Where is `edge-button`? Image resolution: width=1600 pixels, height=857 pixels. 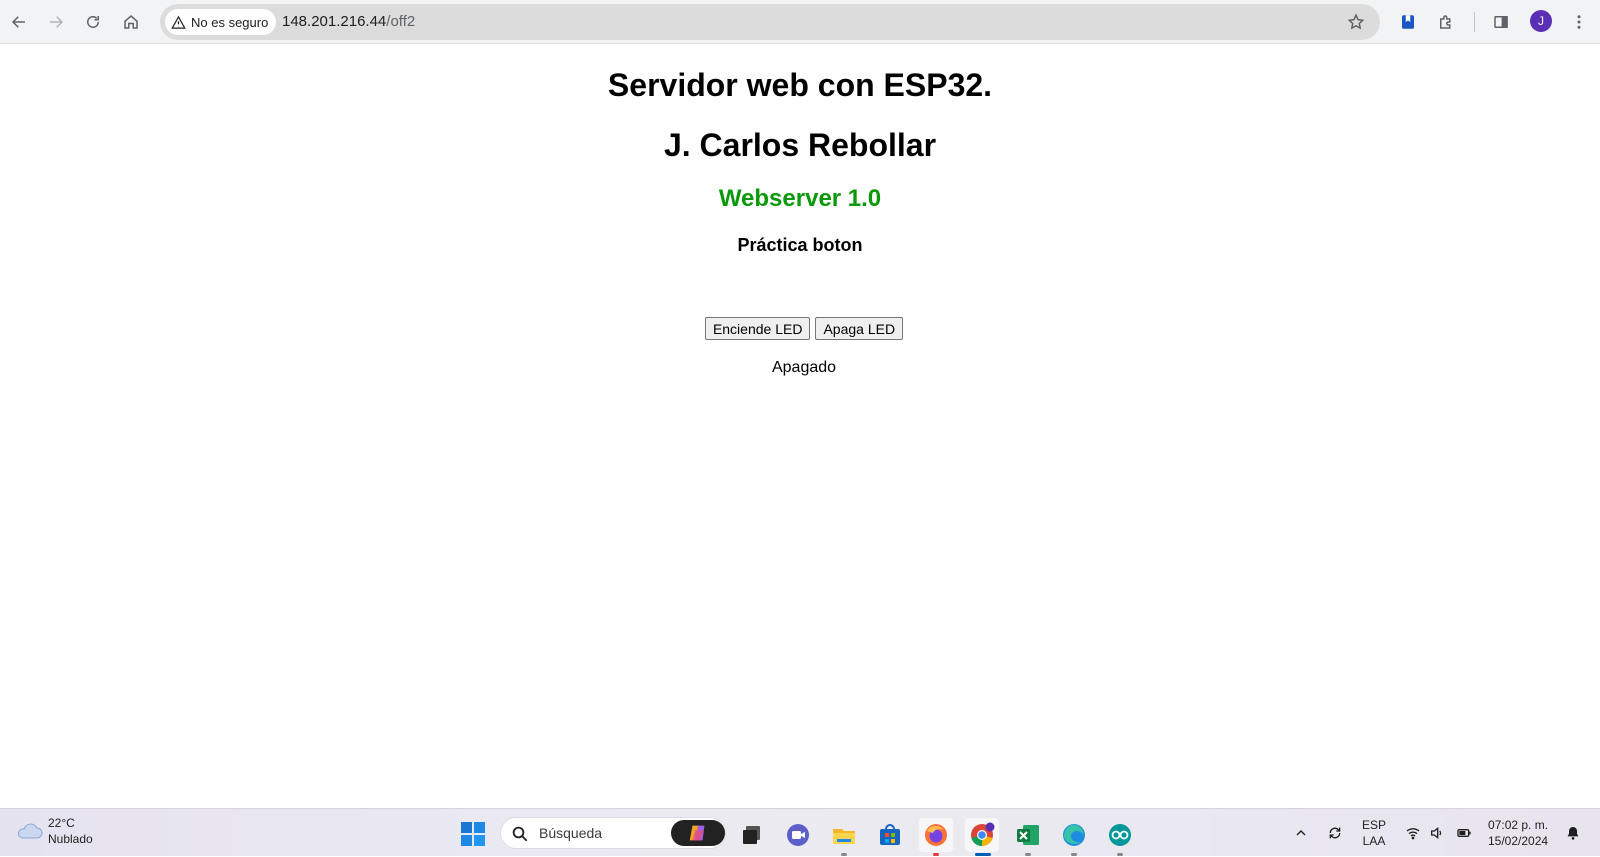
edge-button is located at coordinates (1074, 837).